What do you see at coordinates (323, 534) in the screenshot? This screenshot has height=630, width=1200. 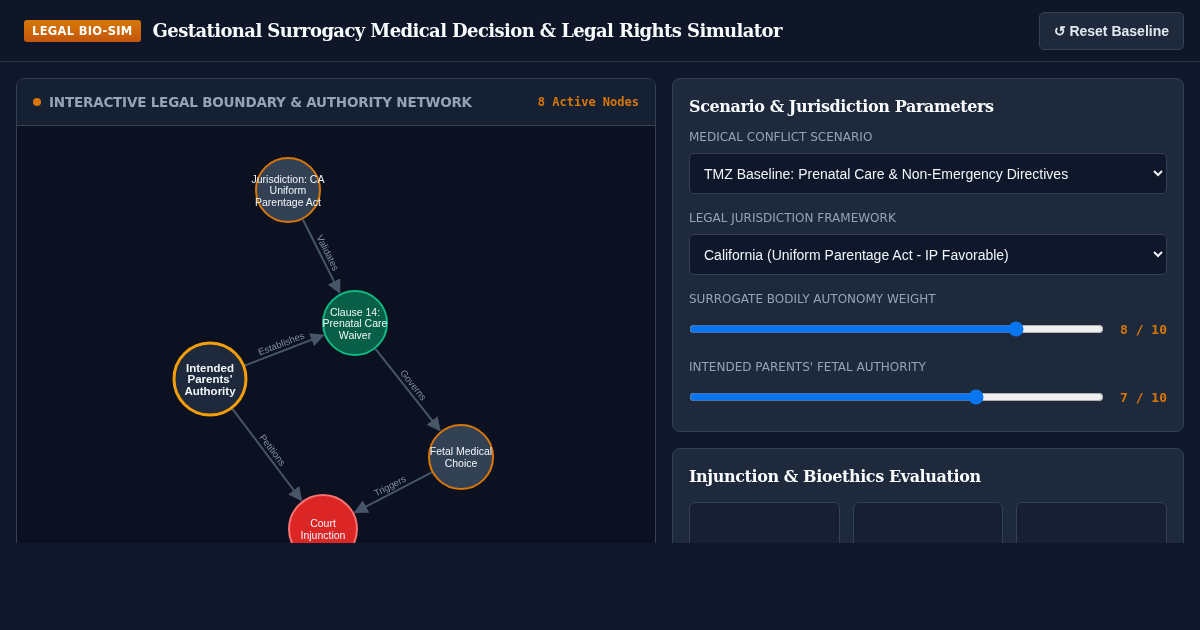 I see `node-label: Injunction` at bounding box center [323, 534].